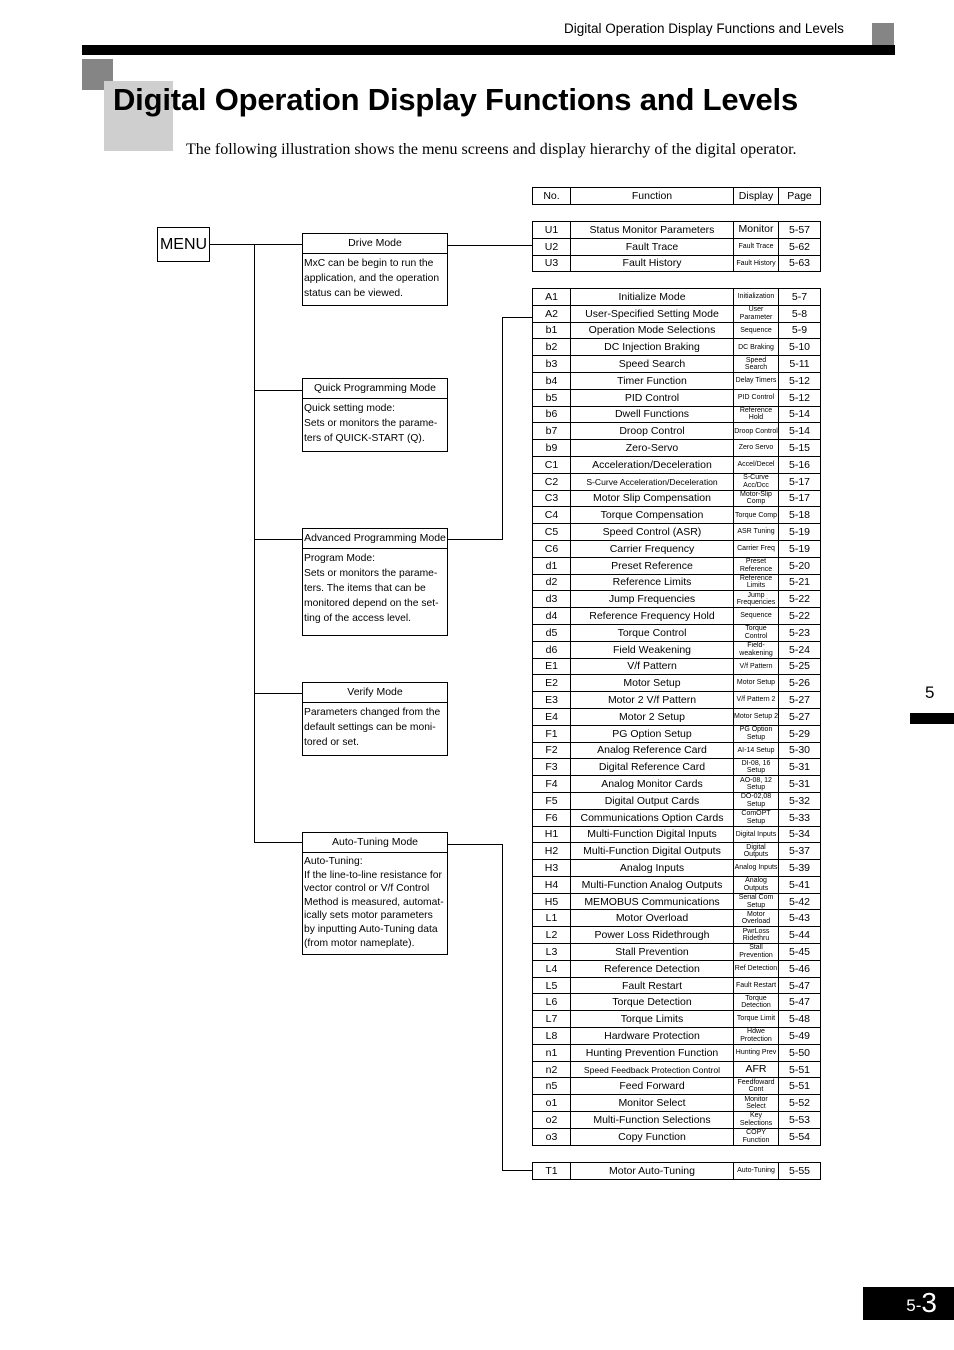 The width and height of the screenshot is (954, 1350). Describe the element at coordinates (799, 649) in the screenshot. I see `param-page: 5-24` at that location.